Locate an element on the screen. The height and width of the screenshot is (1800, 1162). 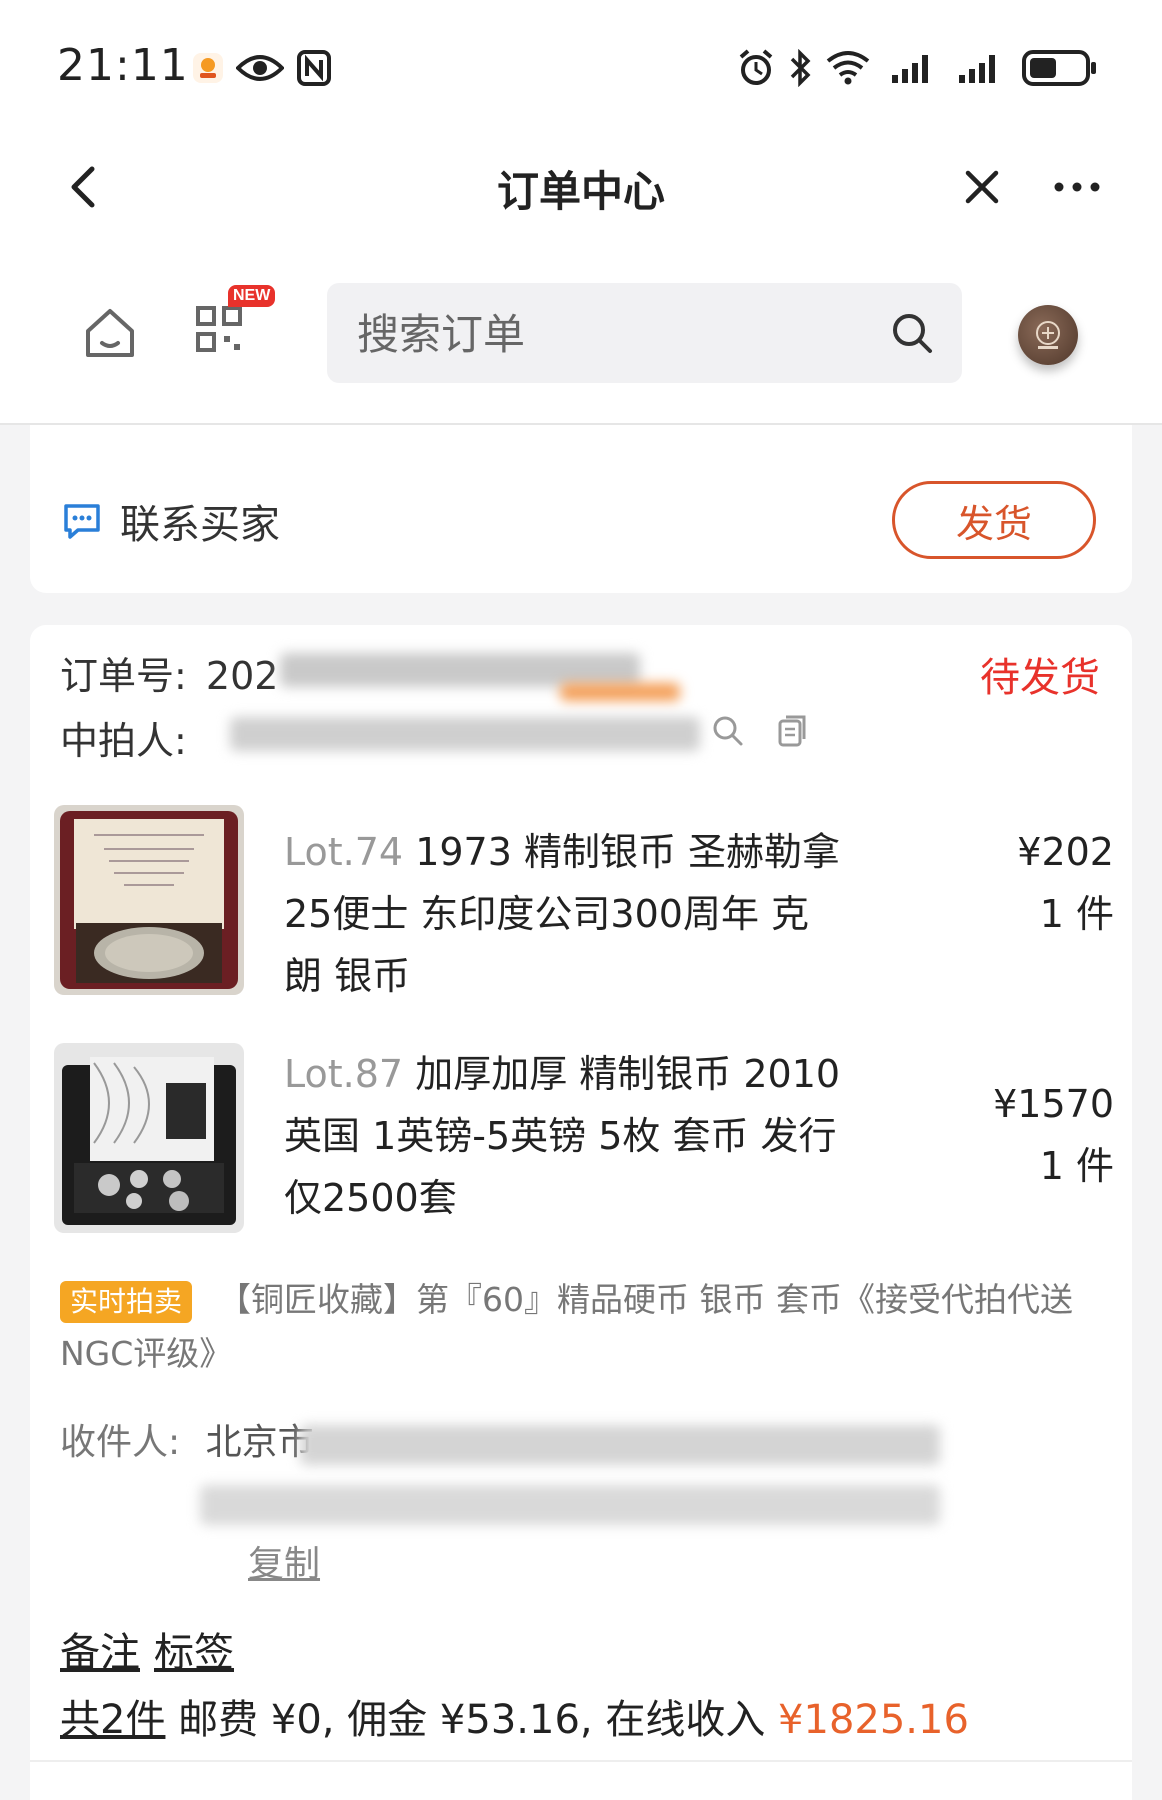
home-icon is located at coordinates (110, 333).